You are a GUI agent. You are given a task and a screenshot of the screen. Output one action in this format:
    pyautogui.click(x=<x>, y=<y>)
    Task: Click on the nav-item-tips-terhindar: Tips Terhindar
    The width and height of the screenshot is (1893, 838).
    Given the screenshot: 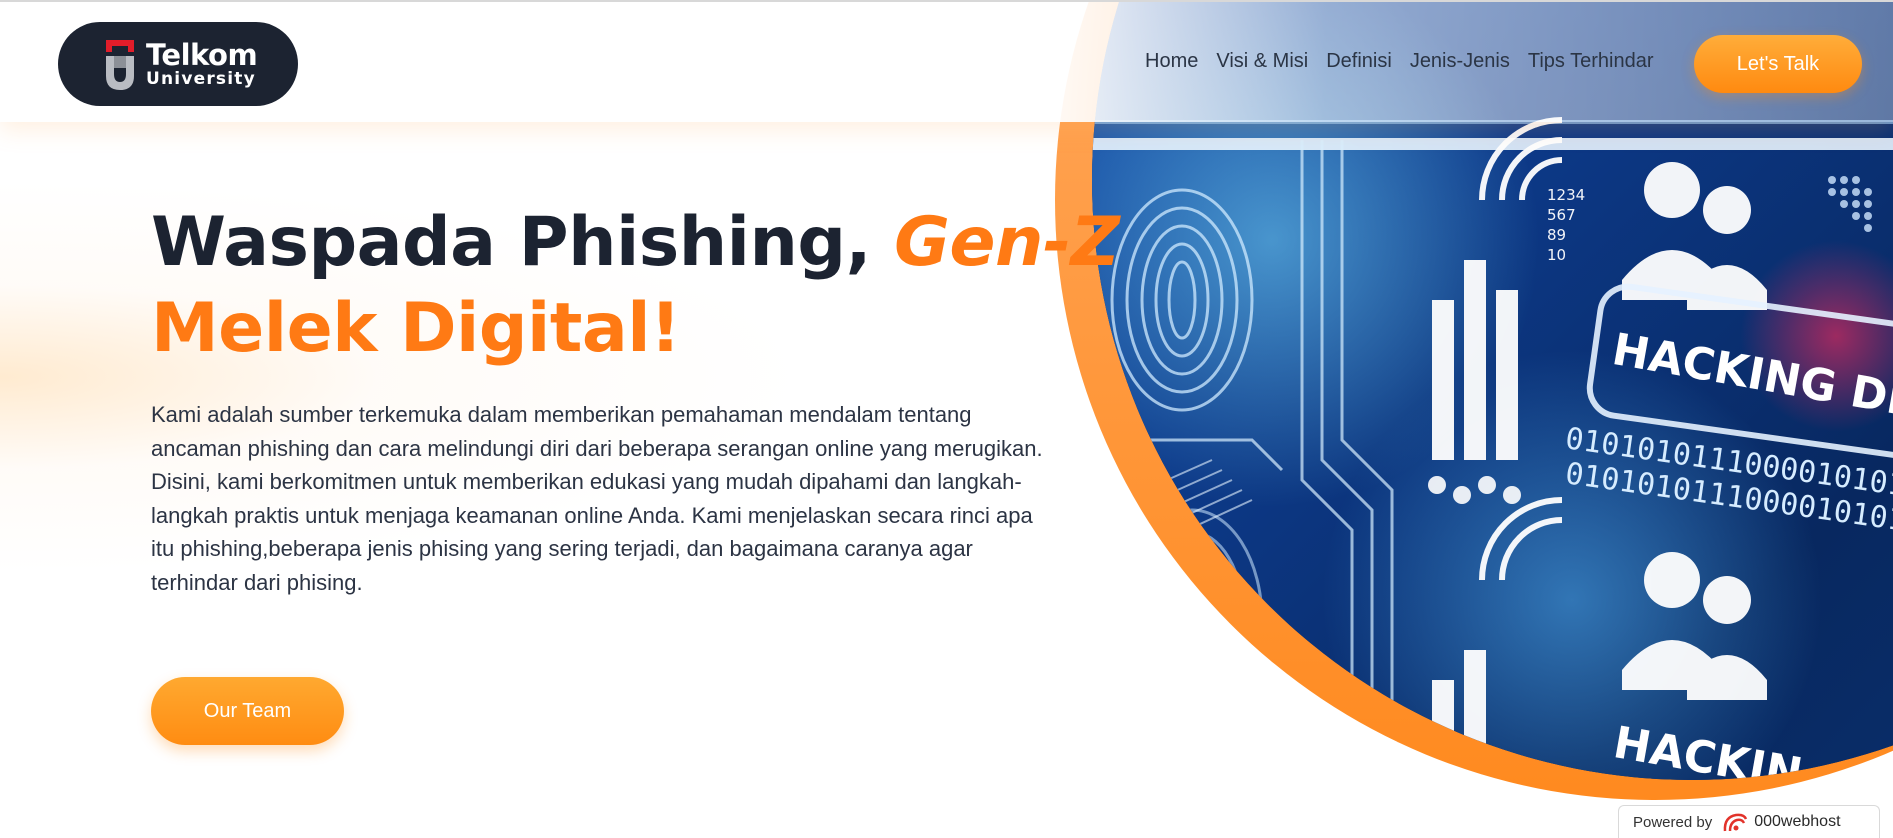 What is the action you would take?
    pyautogui.click(x=1591, y=61)
    